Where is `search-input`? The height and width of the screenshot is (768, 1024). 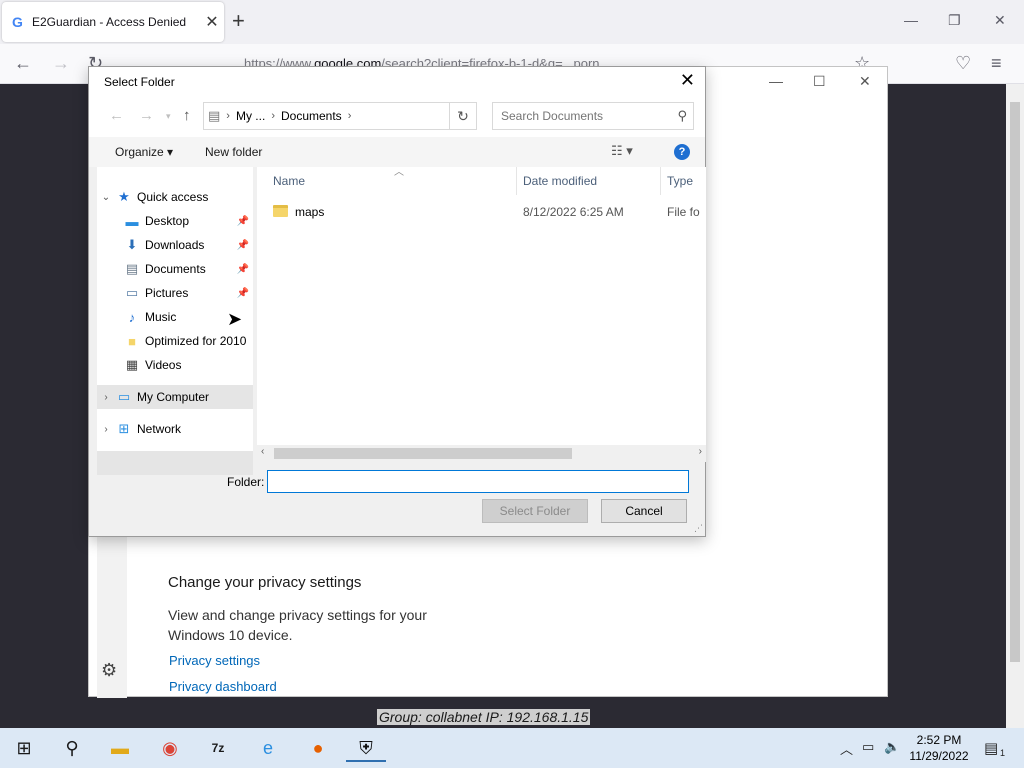 search-input is located at coordinates (578, 116).